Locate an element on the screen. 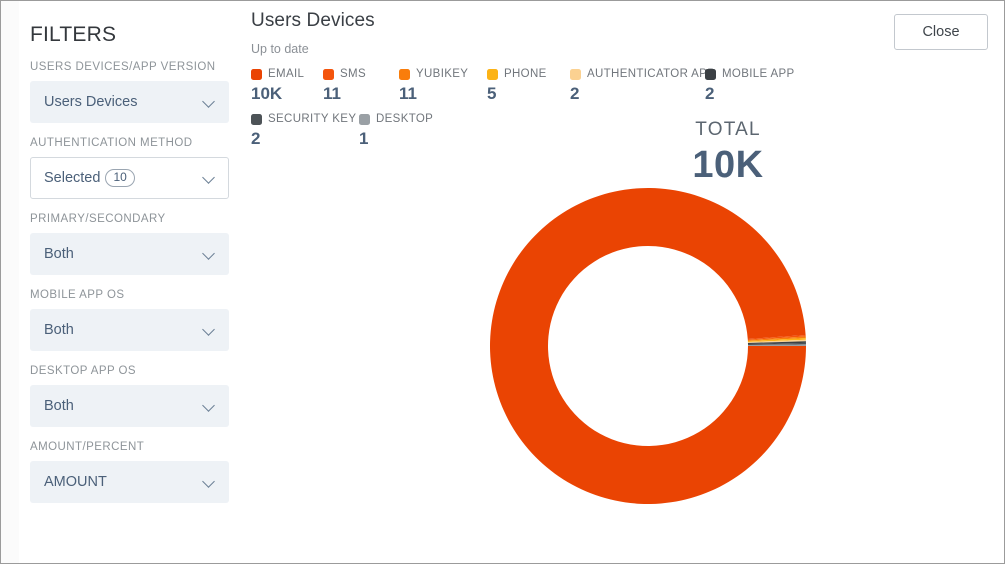 The image size is (1005, 564). filter-group-authentication-method: AUTHENTICATION METHOD Selected 10 is located at coordinates (129, 168).